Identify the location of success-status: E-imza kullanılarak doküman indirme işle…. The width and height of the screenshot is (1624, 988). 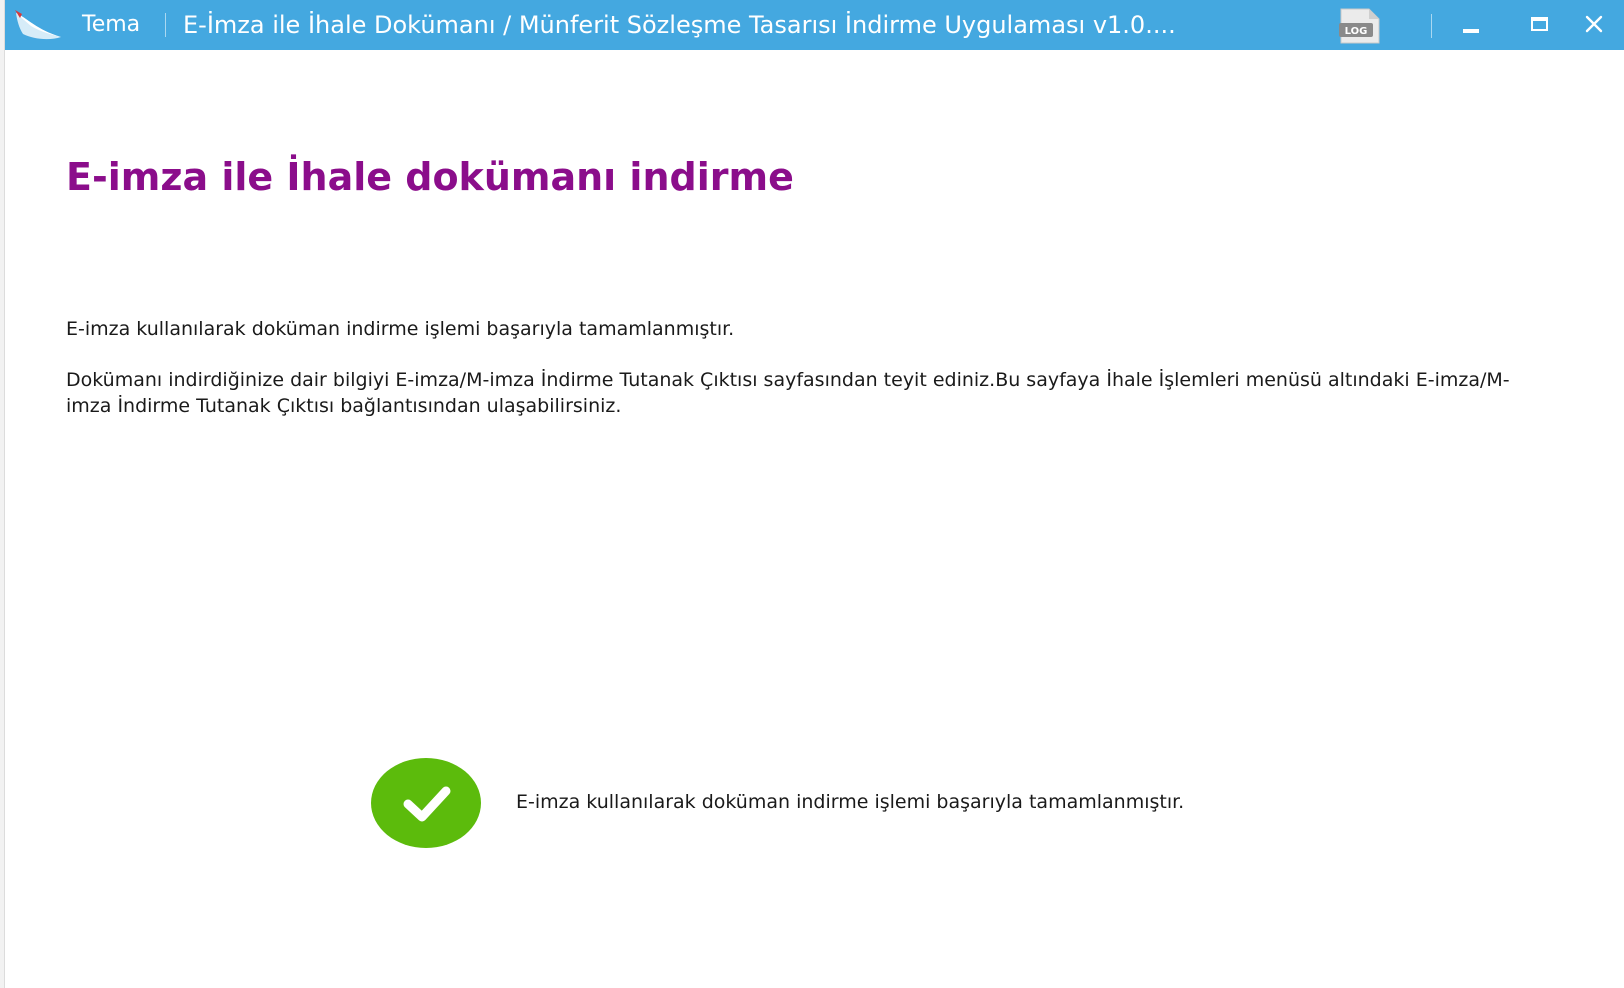
(850, 803).